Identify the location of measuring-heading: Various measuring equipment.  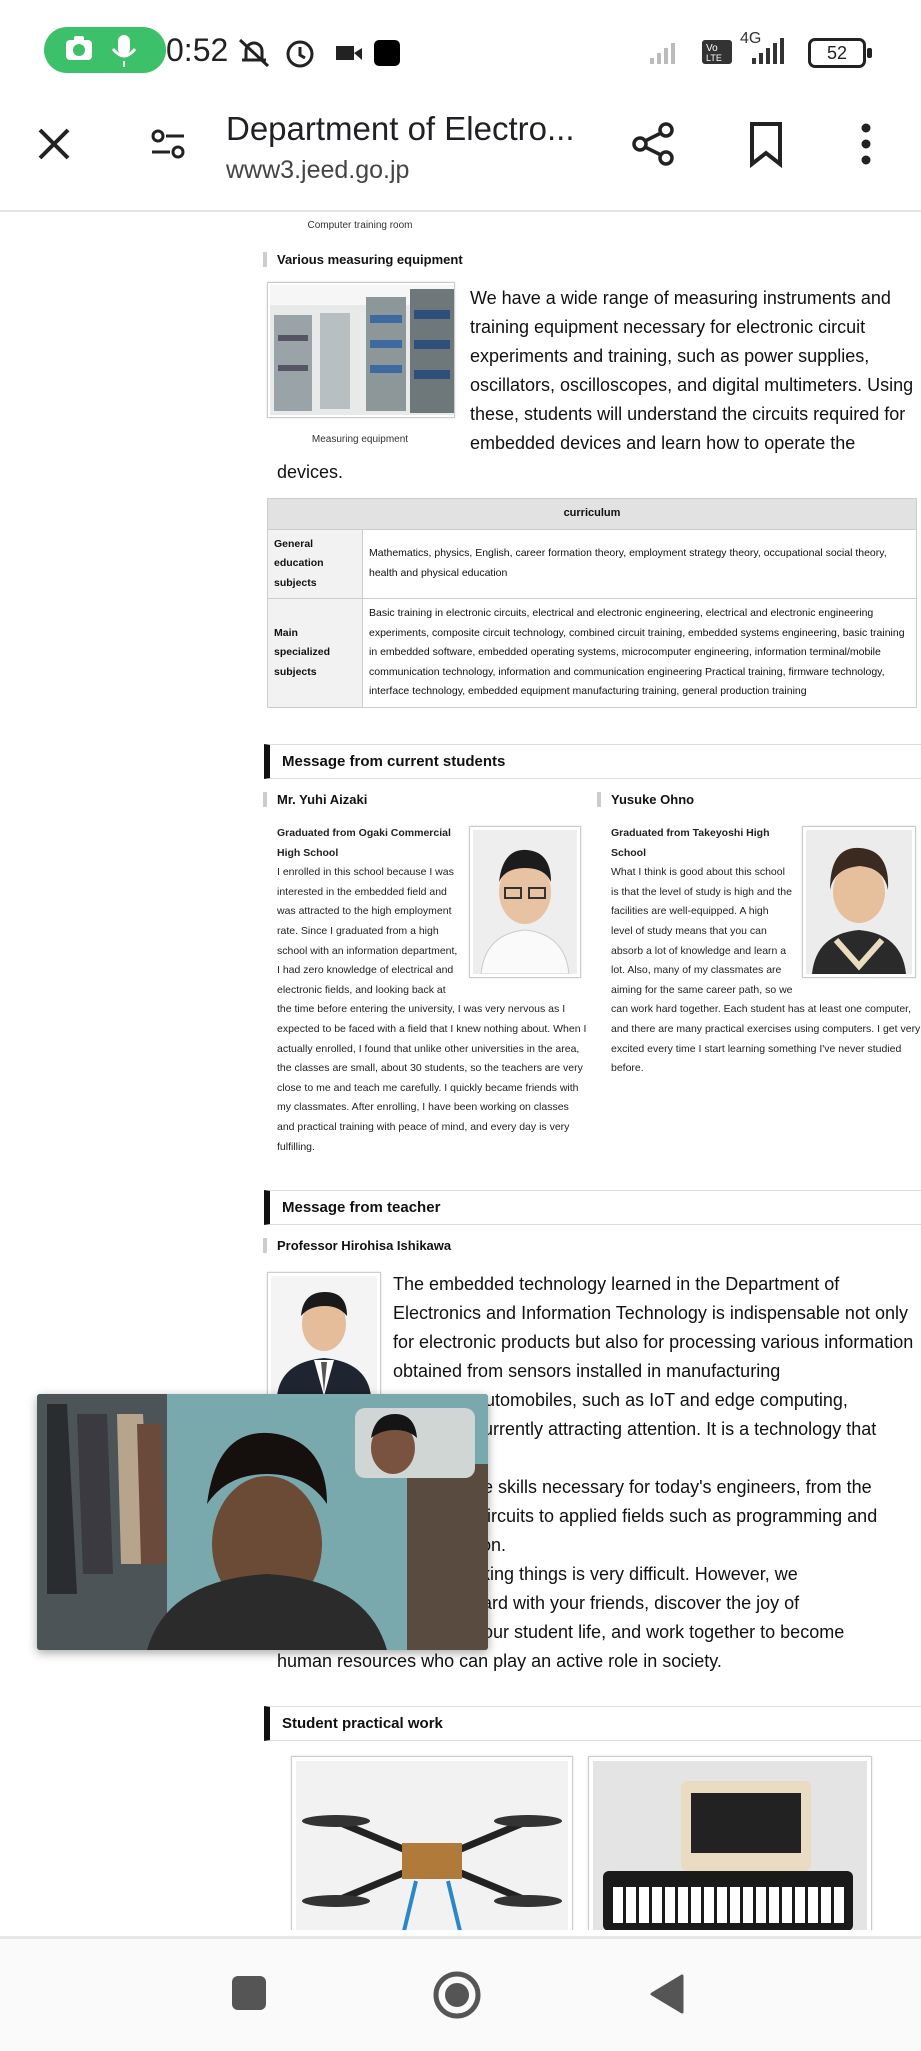
(590, 259).